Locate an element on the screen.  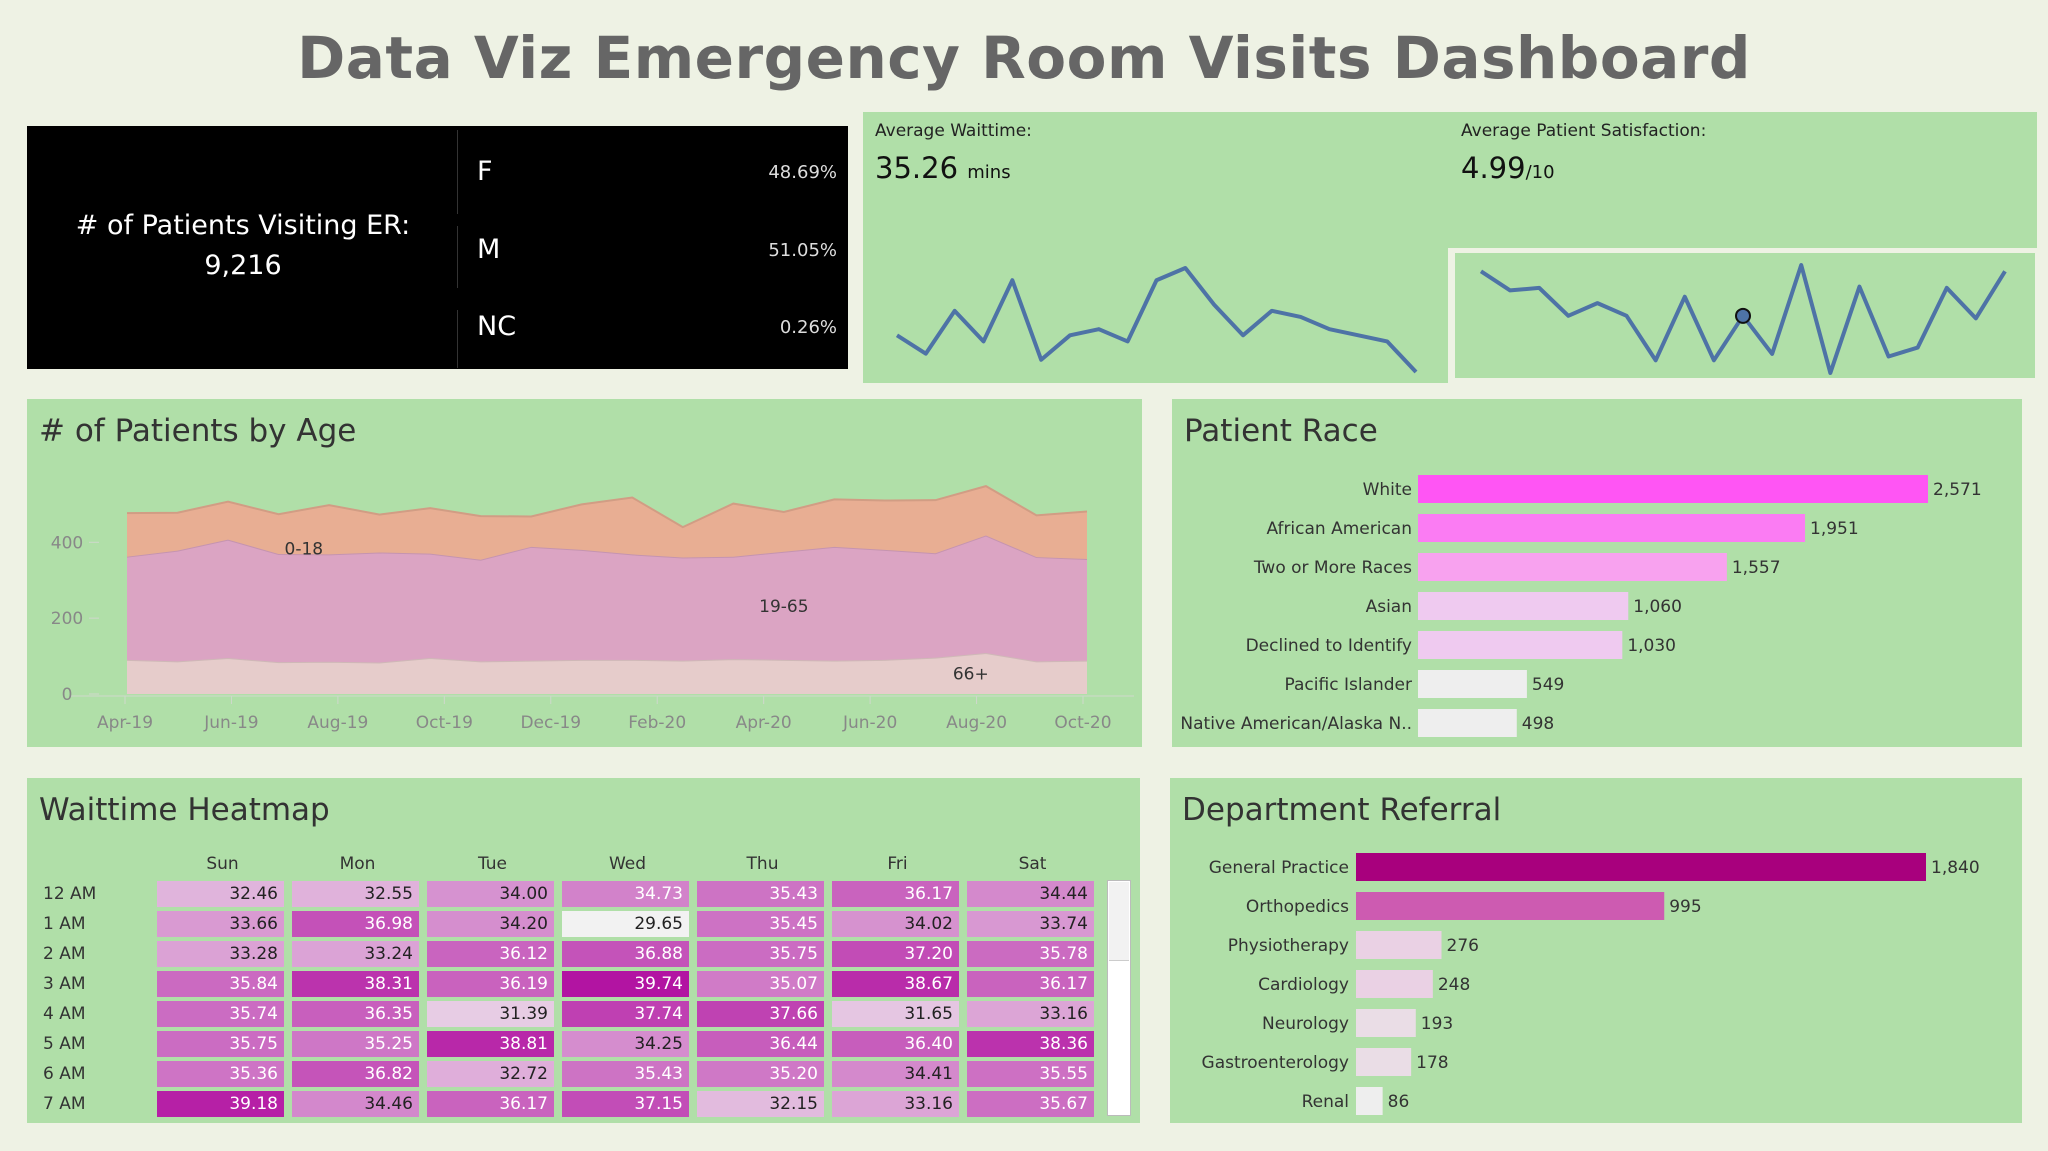
bar-value-label: 995 is located at coordinates (1685, 907).